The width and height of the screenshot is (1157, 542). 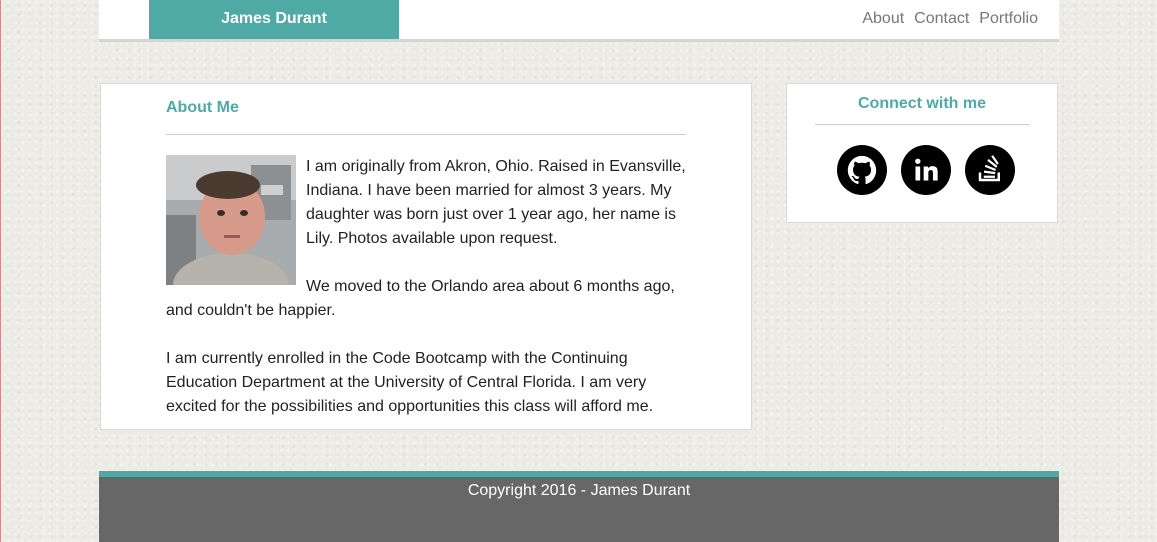 I want to click on linkedin-icon, so click(x=926, y=169).